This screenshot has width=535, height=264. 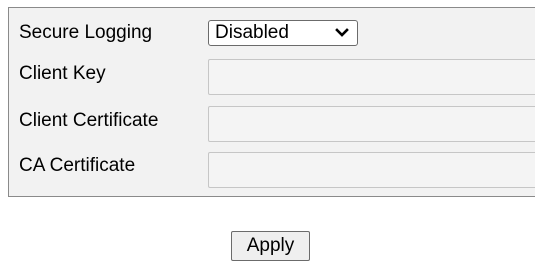 What do you see at coordinates (62, 73) in the screenshot?
I see `client-key-label: Client Key` at bounding box center [62, 73].